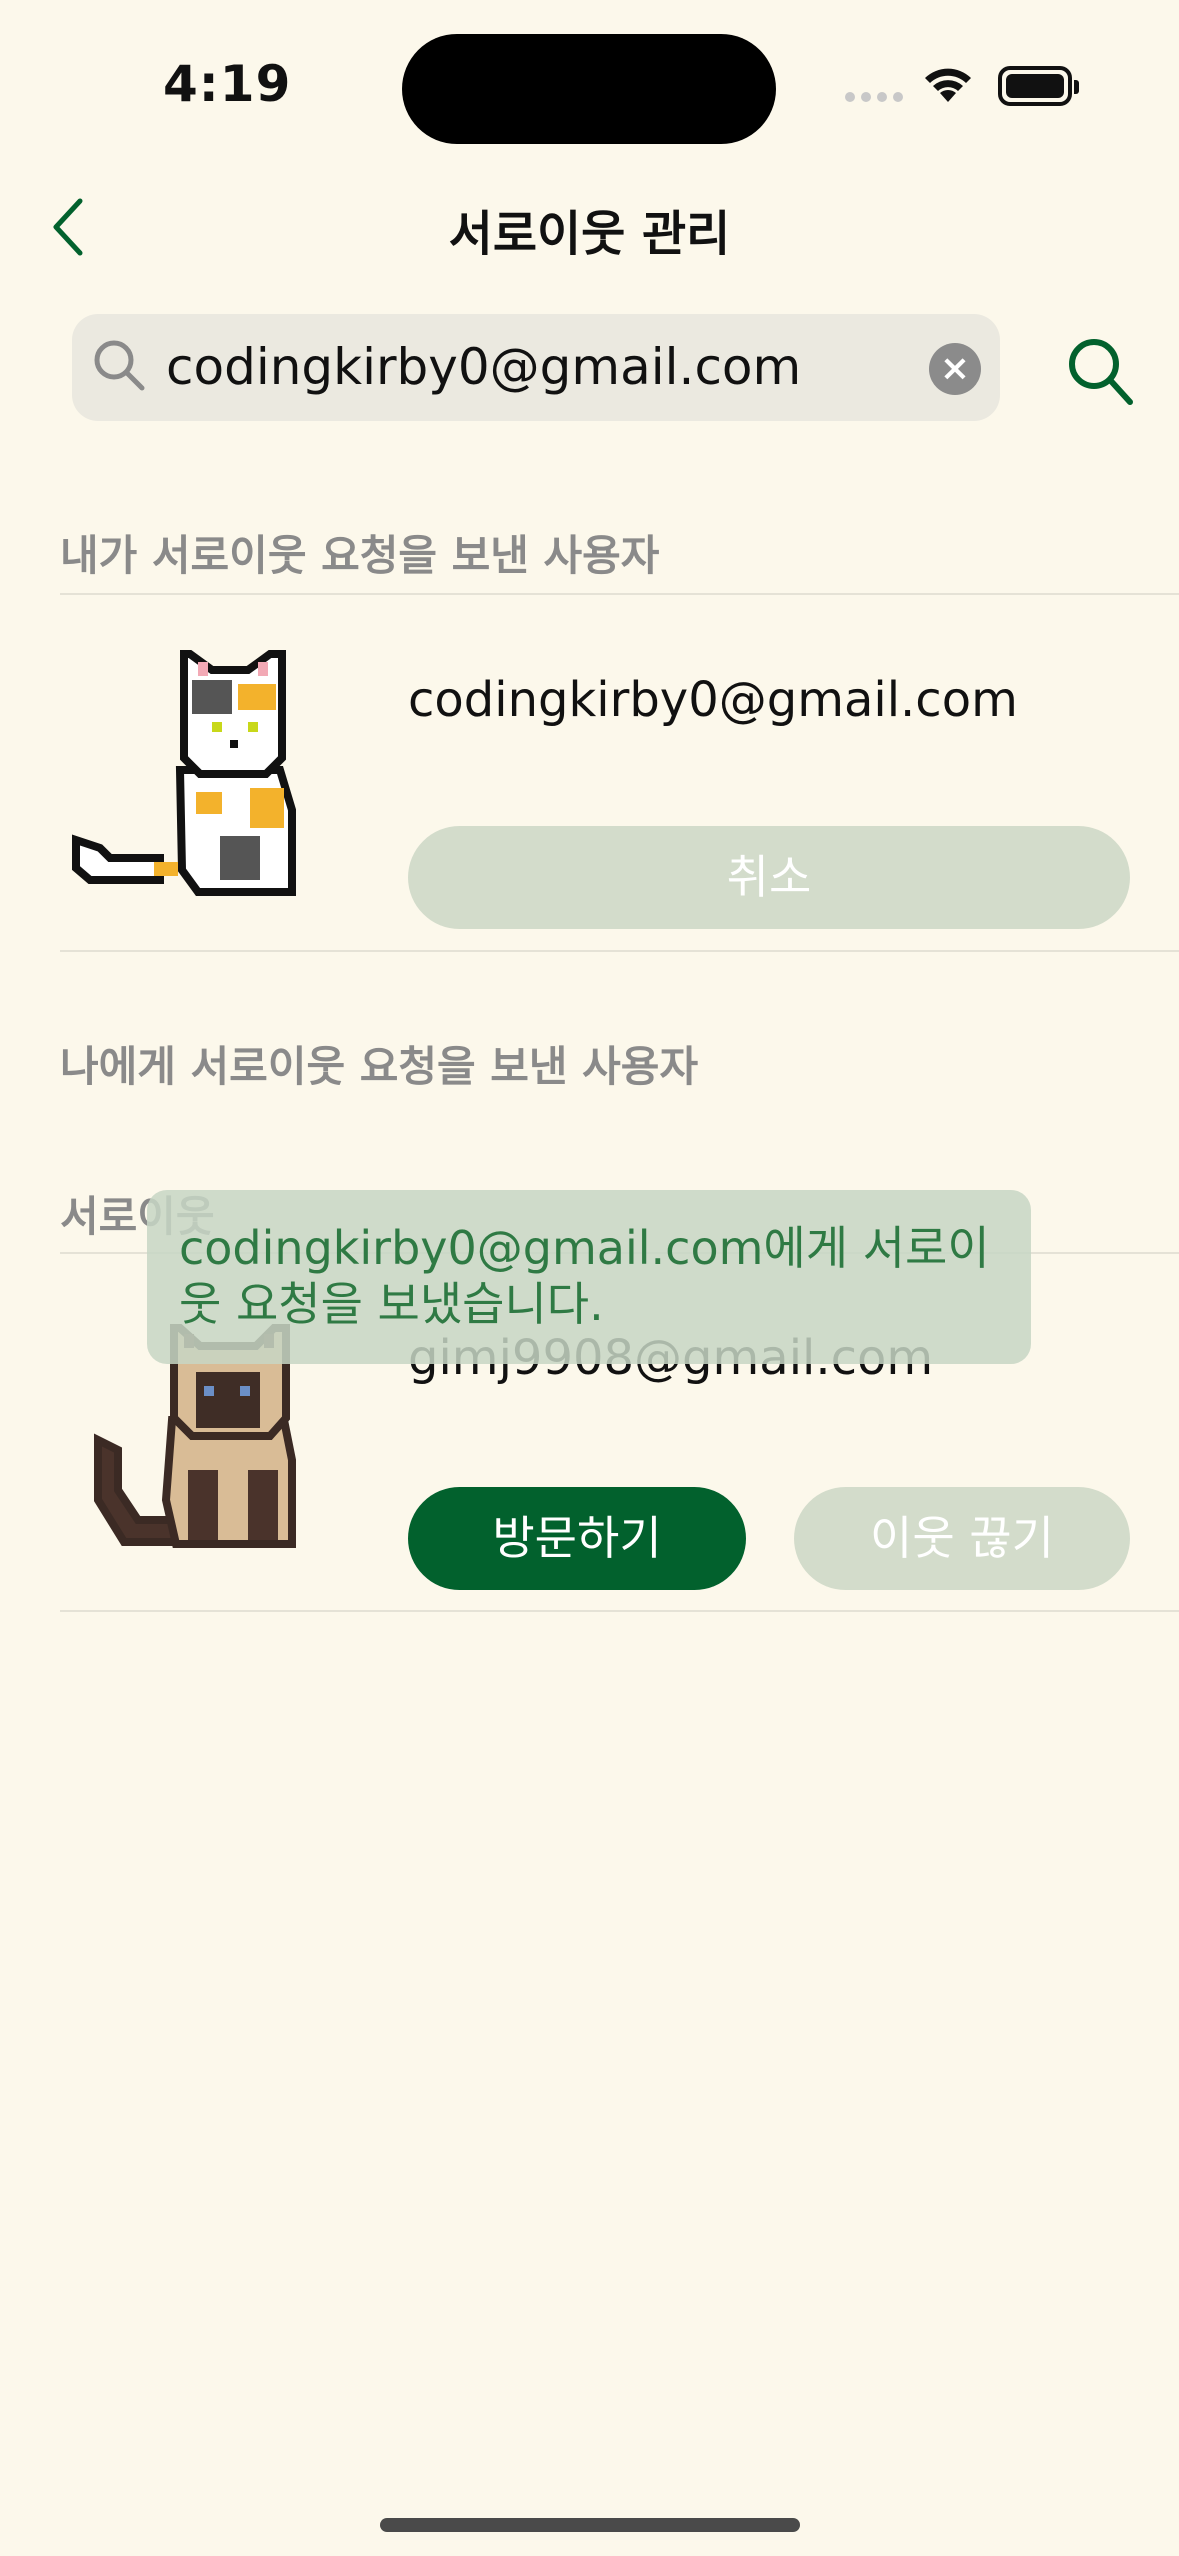 Image resolution: width=1179 pixels, height=2556 pixels. Describe the element at coordinates (713, 700) in the screenshot. I see `sent-user-email: codingkirby0@gmail.com` at that location.